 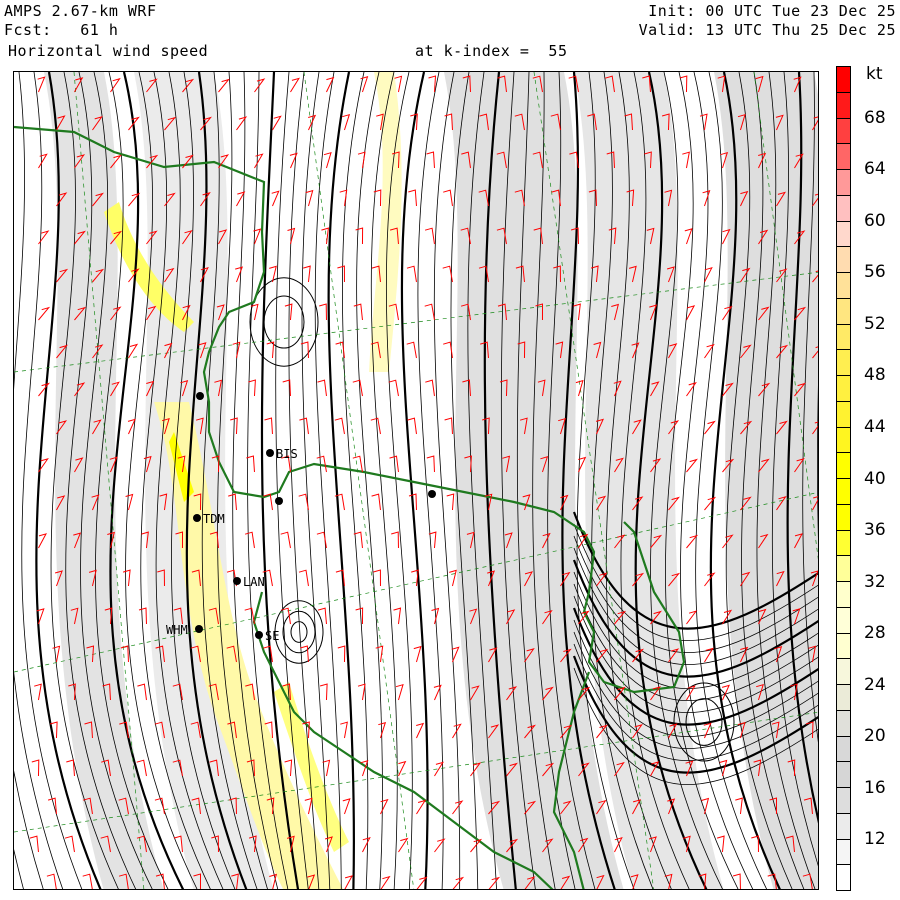 I want to click on colorbar-label: 44, so click(x=875, y=426).